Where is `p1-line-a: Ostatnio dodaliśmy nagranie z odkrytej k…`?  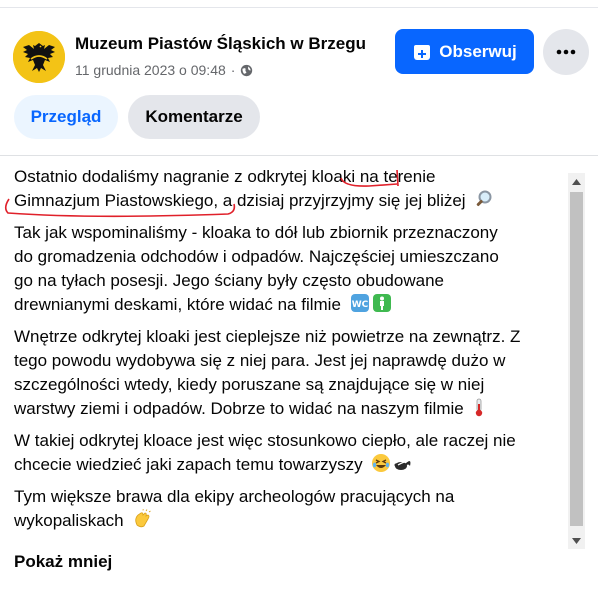
p1-line-a: Ostatnio dodaliśmy nagranie z odkrytej k… is located at coordinates (225, 176).